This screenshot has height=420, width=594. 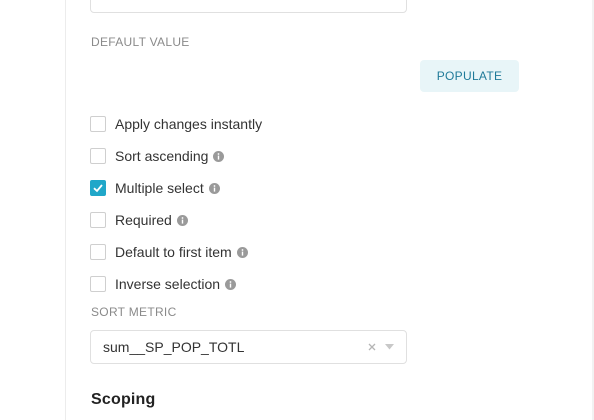 I want to click on option-label: Multiple select, so click(x=159, y=188).